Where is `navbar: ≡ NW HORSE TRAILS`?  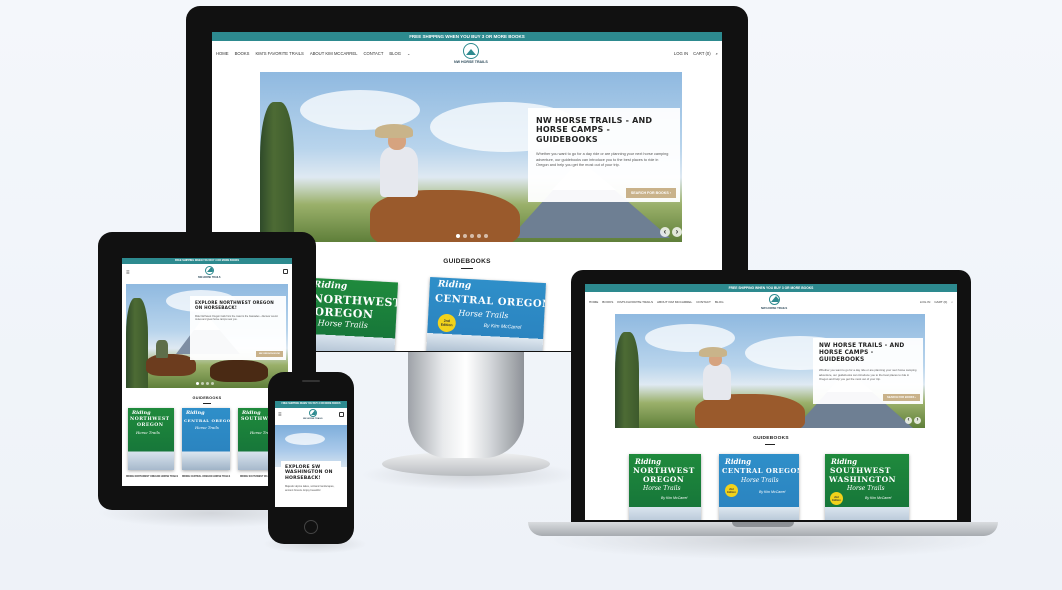
navbar: ≡ NW HORSE TRAILS is located at coordinates (311, 416).